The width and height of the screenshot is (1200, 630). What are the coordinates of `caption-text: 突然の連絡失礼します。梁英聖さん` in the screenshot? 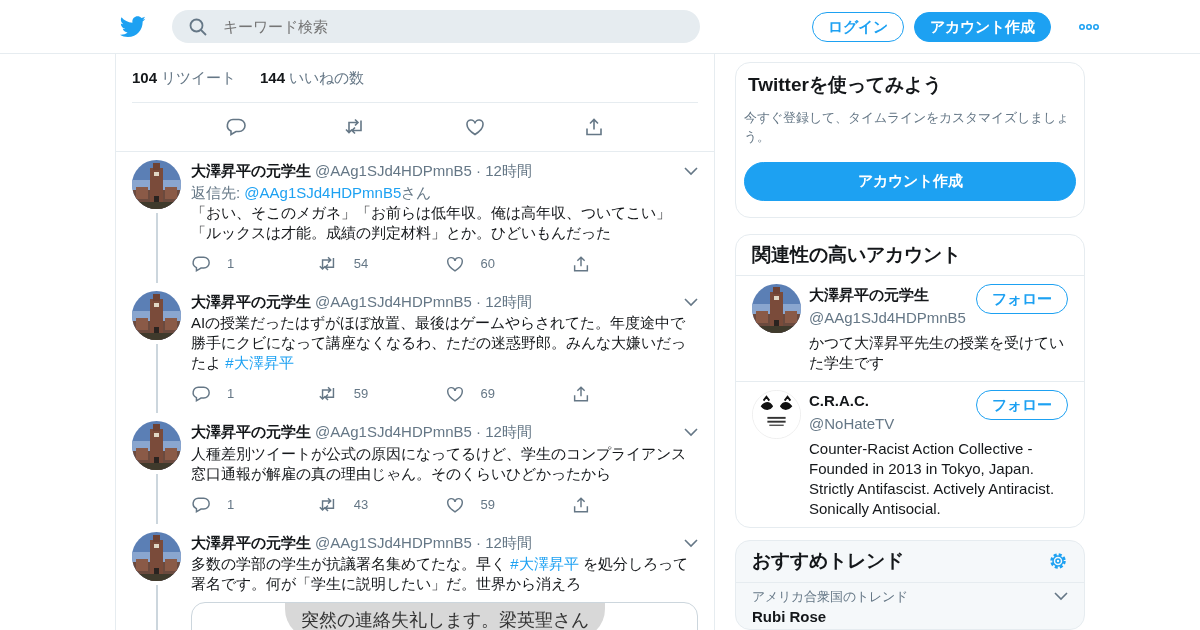 It's located at (444, 616).